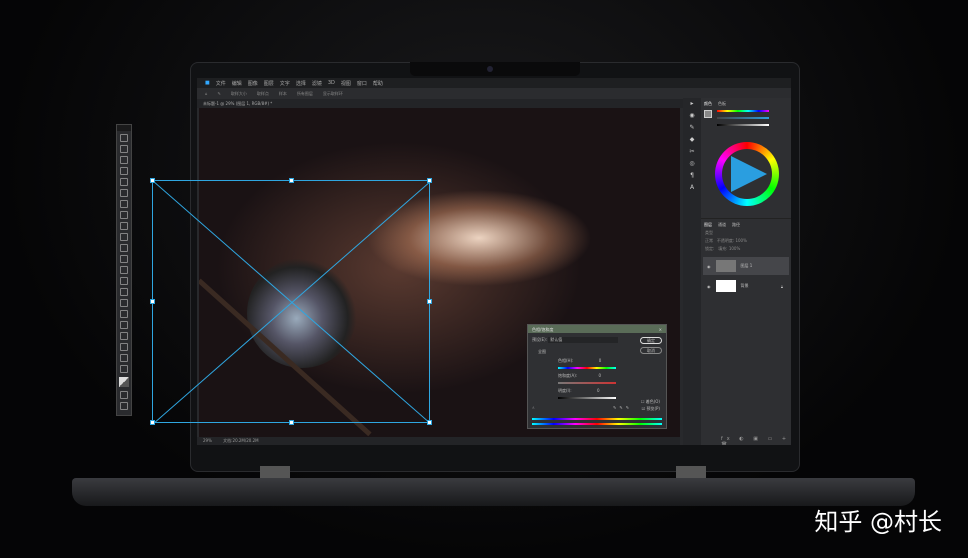 The image size is (968, 558). Describe the element at coordinates (746, 286) in the screenshot. I see `layer-row: ◉ 背景 🔒︎` at that location.